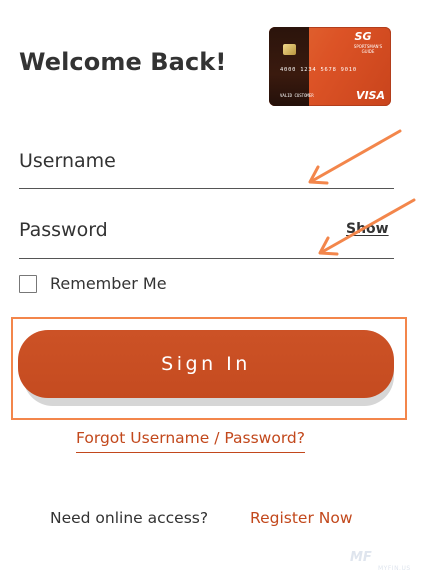  I want to click on card-holder: VALID CUSTOMER, so click(297, 95).